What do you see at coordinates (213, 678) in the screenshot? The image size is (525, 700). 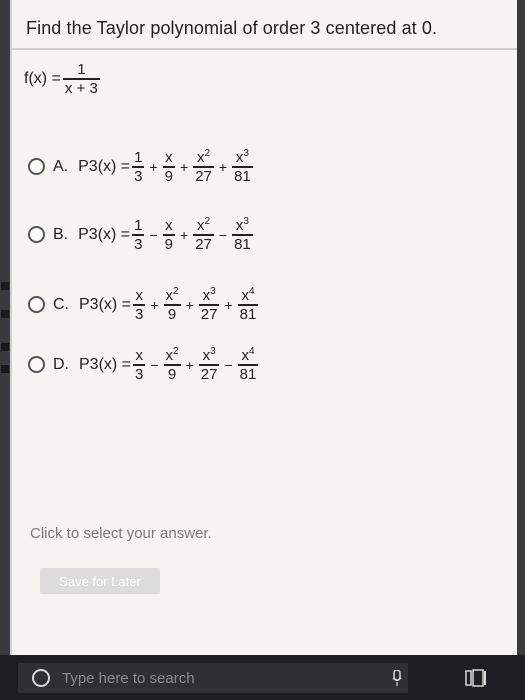 I see `taskbar-search-box: Type here to search` at bounding box center [213, 678].